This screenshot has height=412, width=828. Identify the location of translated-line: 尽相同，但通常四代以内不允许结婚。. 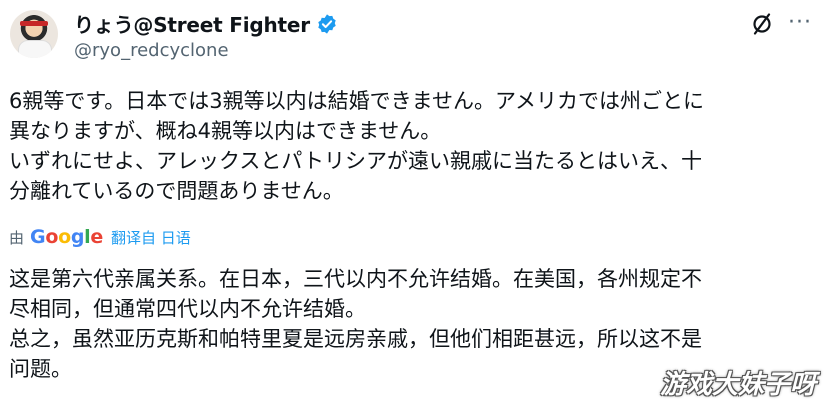
(187, 309).